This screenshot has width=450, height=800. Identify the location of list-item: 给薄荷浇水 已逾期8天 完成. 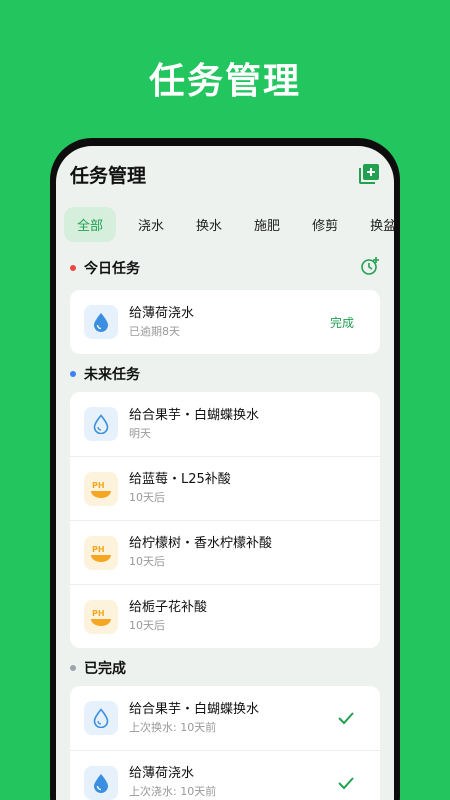
(225, 322).